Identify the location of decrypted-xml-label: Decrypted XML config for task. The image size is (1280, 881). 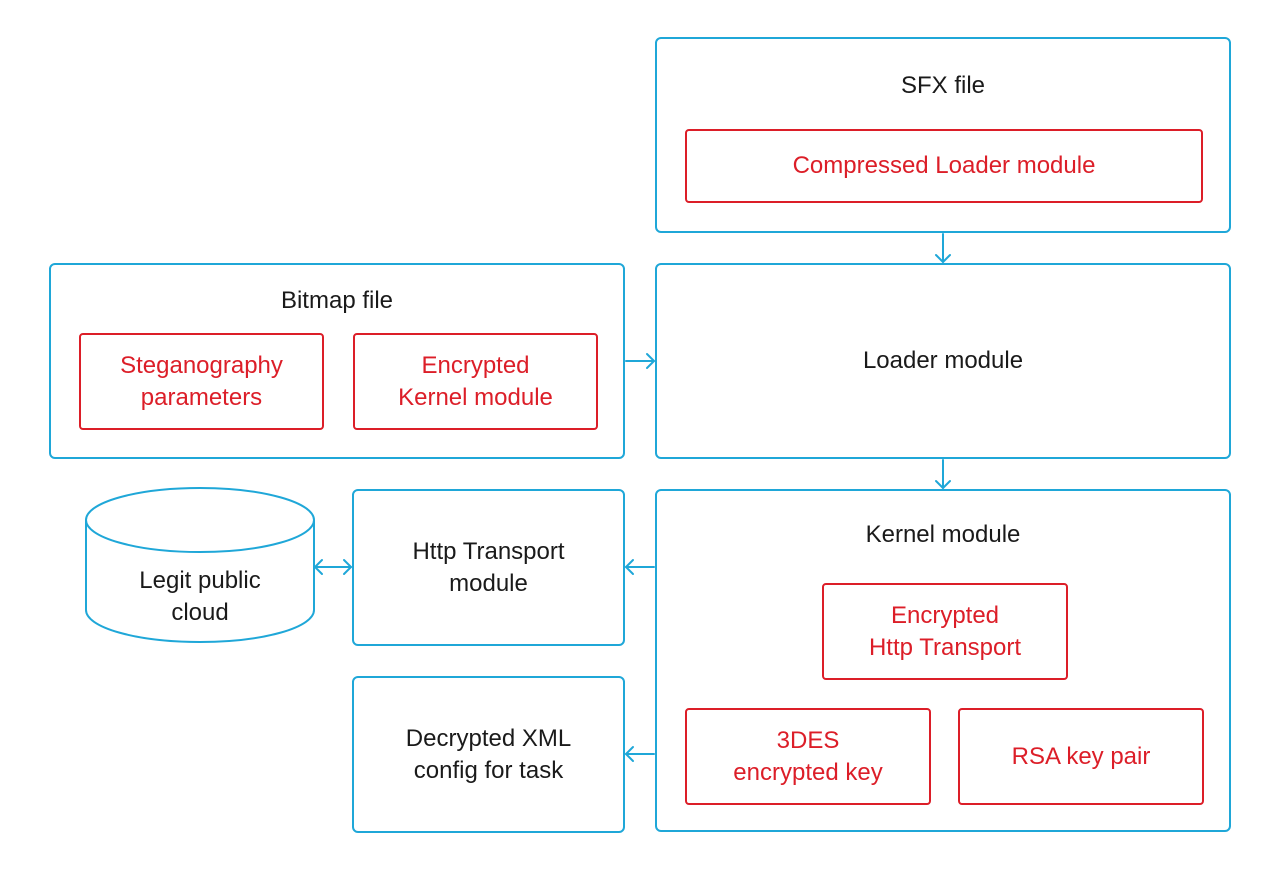
(488, 754).